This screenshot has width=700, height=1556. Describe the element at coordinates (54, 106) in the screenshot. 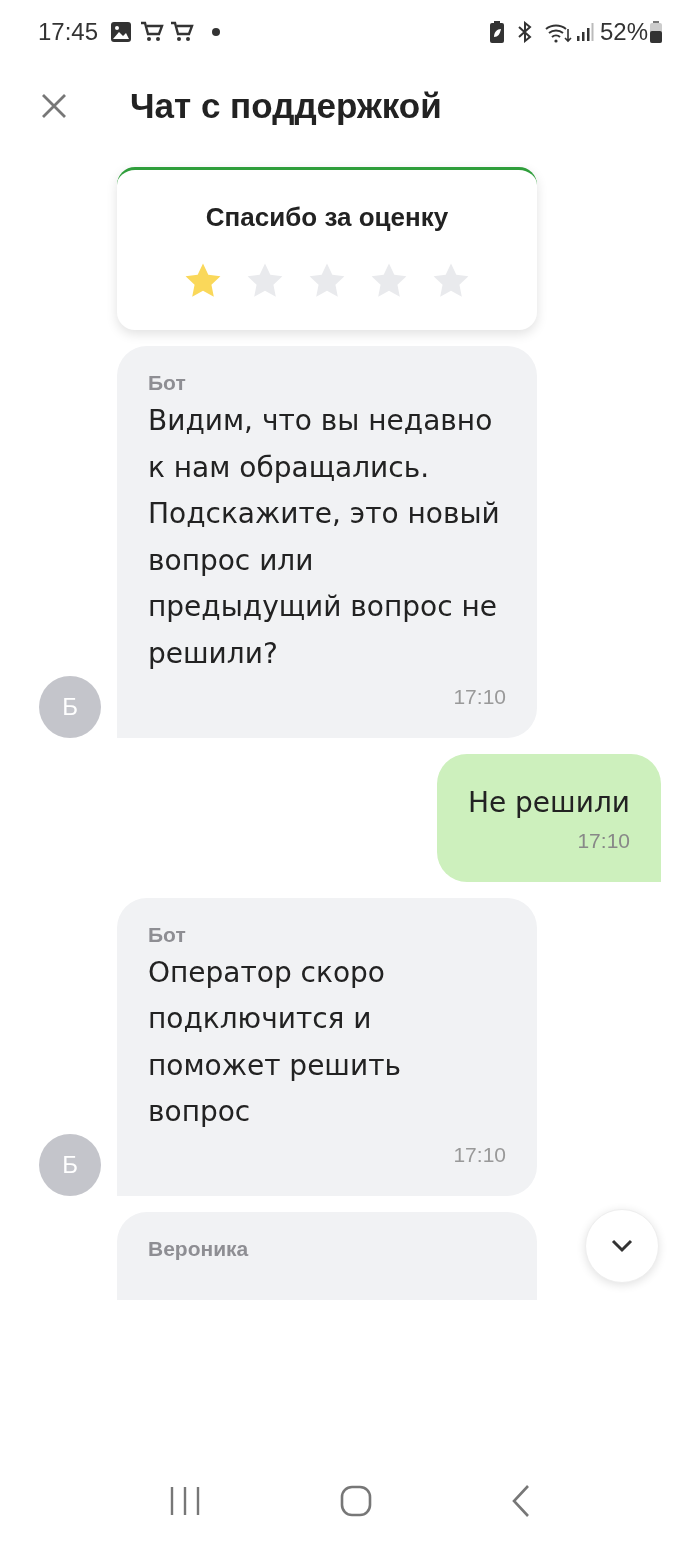

I see `close-icon` at that location.